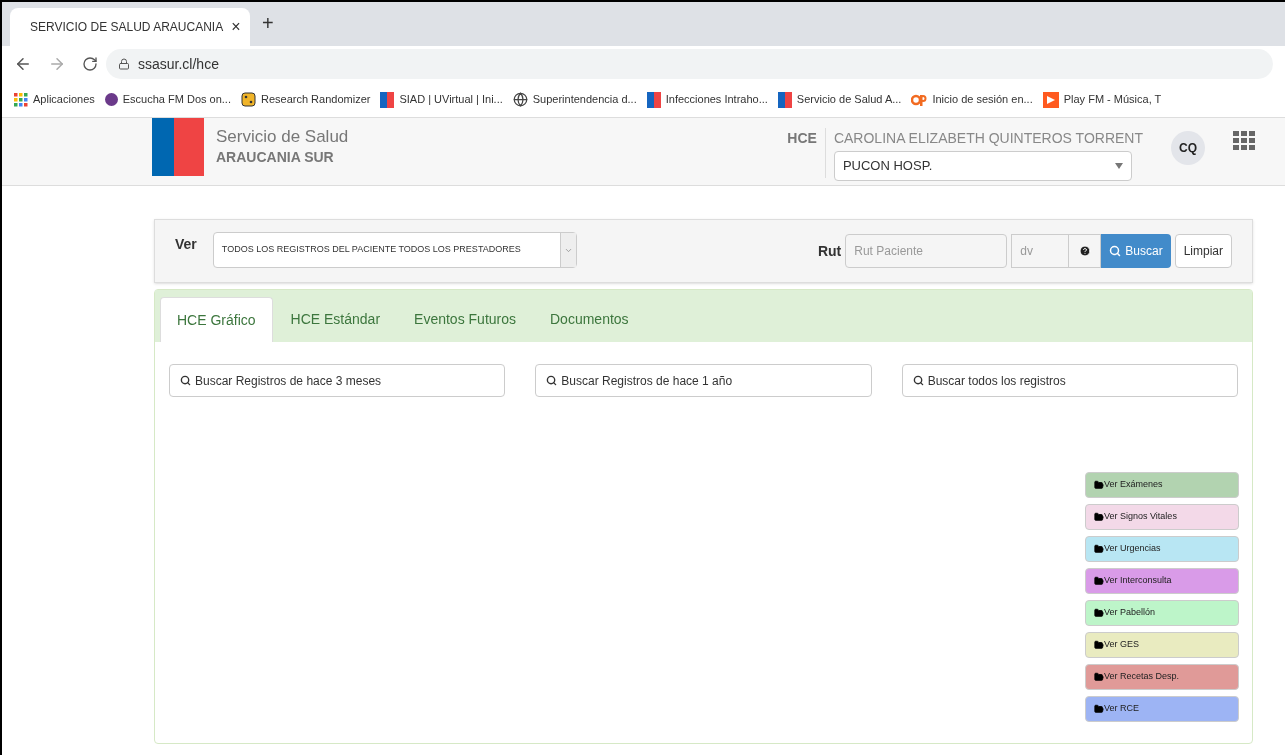 This screenshot has height=755, width=1285. Describe the element at coordinates (1084, 251) in the screenshot. I see `help-icon` at that location.